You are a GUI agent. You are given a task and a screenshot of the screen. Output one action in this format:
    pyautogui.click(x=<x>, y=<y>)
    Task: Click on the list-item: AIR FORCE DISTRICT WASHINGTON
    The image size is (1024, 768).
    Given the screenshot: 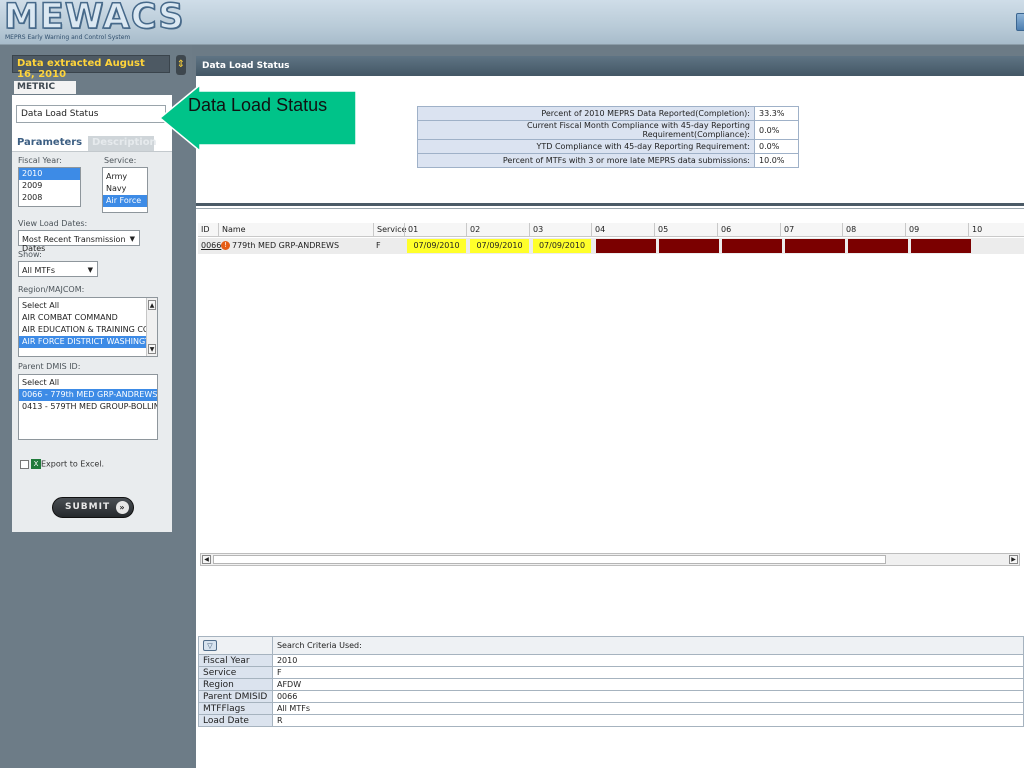 What is the action you would take?
    pyautogui.click(x=88, y=342)
    